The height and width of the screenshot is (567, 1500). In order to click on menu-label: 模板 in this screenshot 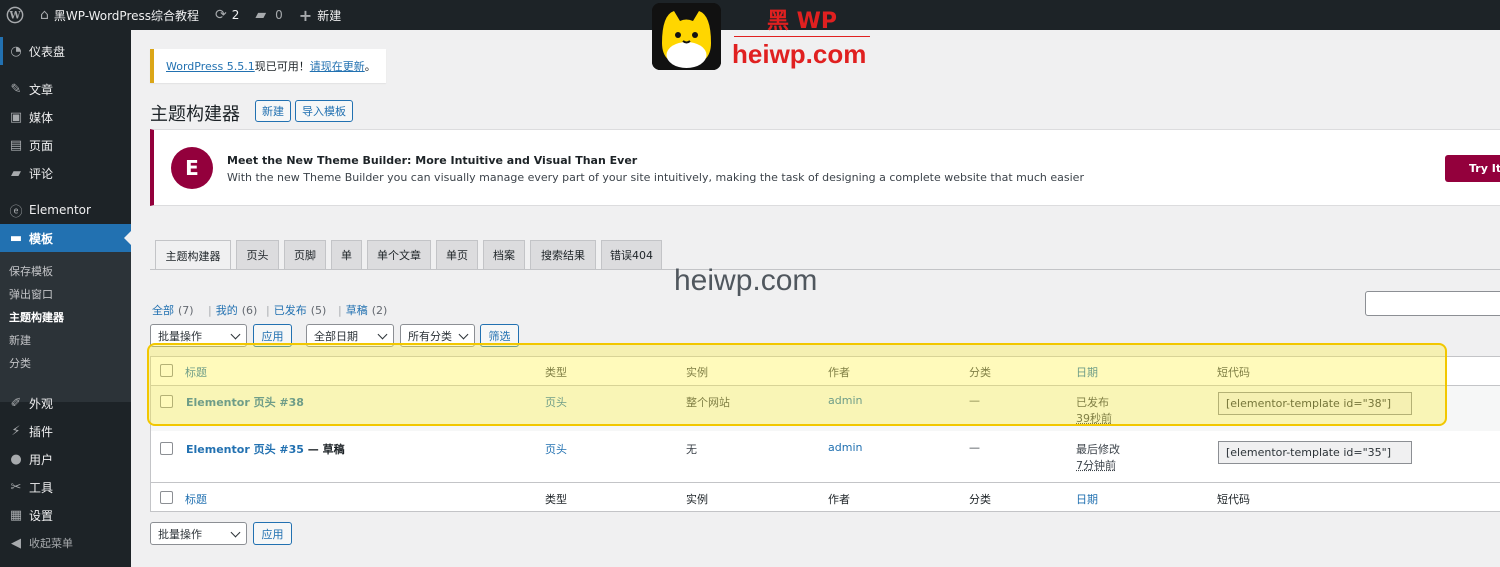, I will do `click(41, 238)`.